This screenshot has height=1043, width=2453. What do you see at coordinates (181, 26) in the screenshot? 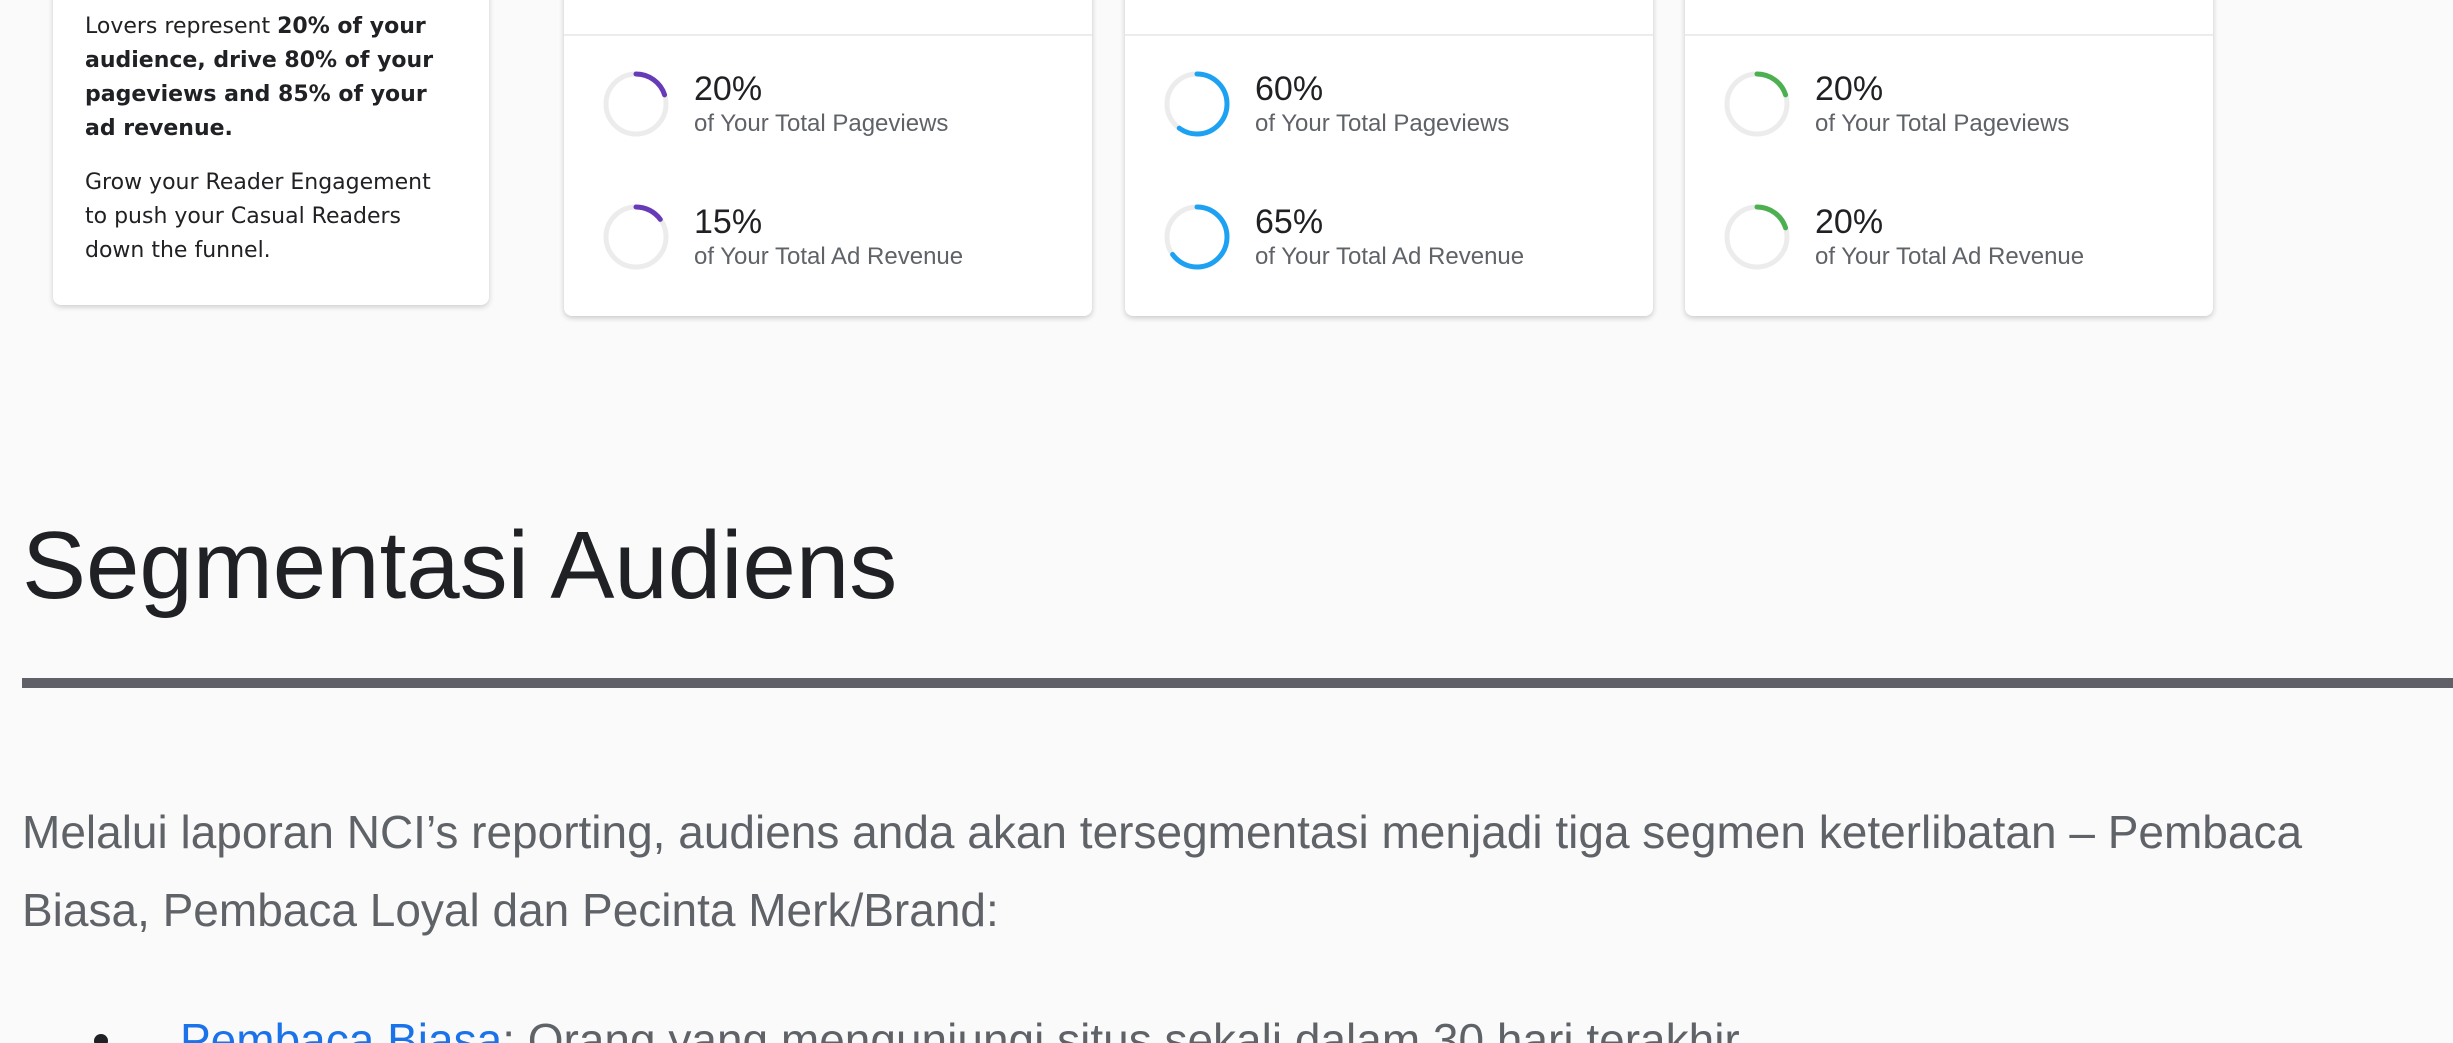
I see `intro-summary-prefix: Lovers represent` at bounding box center [181, 26].